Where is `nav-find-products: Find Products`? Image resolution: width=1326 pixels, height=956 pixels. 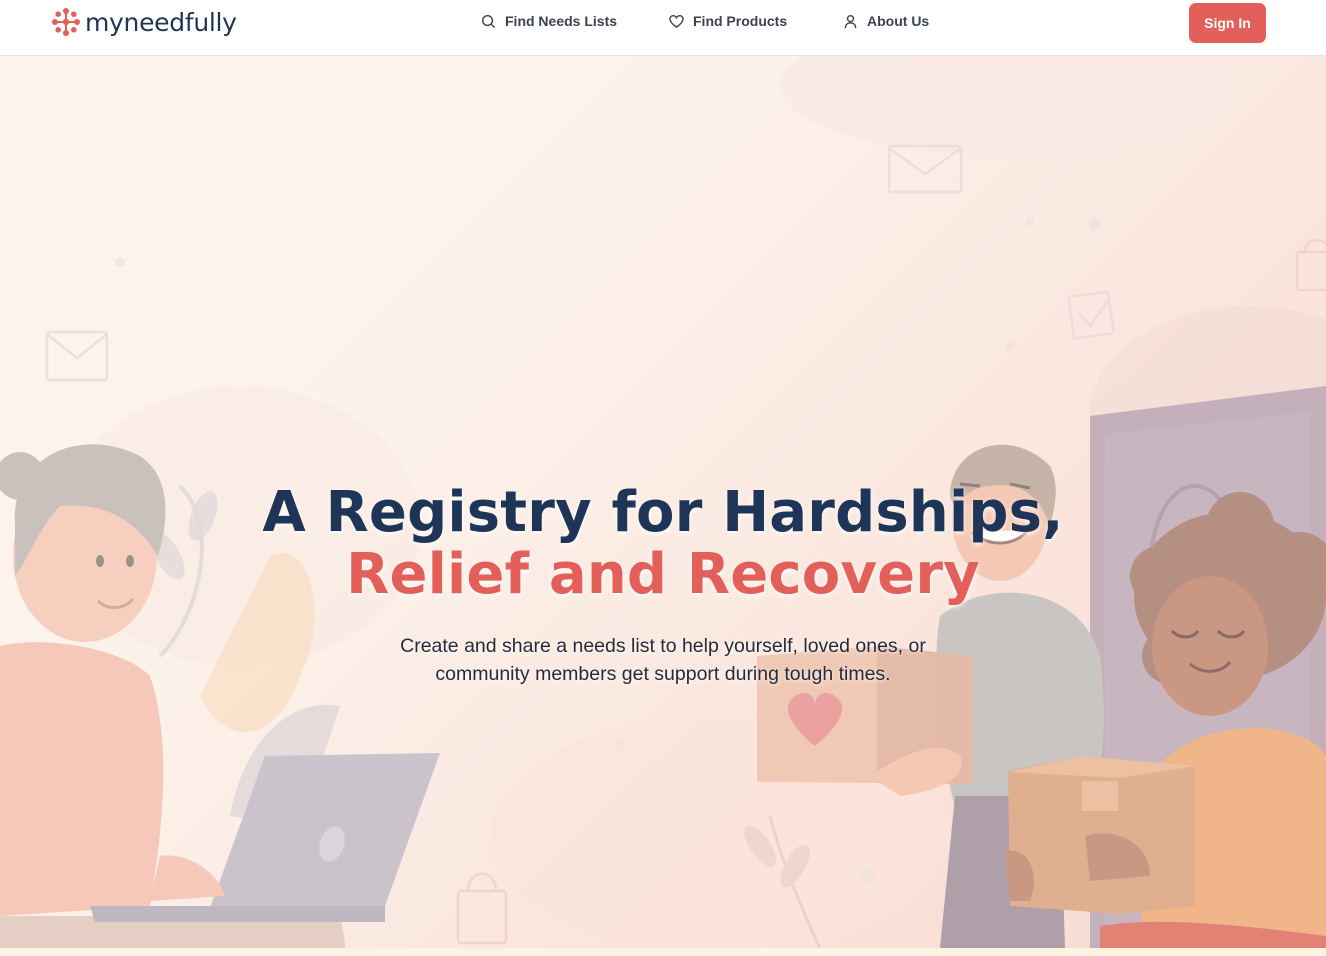 nav-find-products: Find Products is located at coordinates (728, 21).